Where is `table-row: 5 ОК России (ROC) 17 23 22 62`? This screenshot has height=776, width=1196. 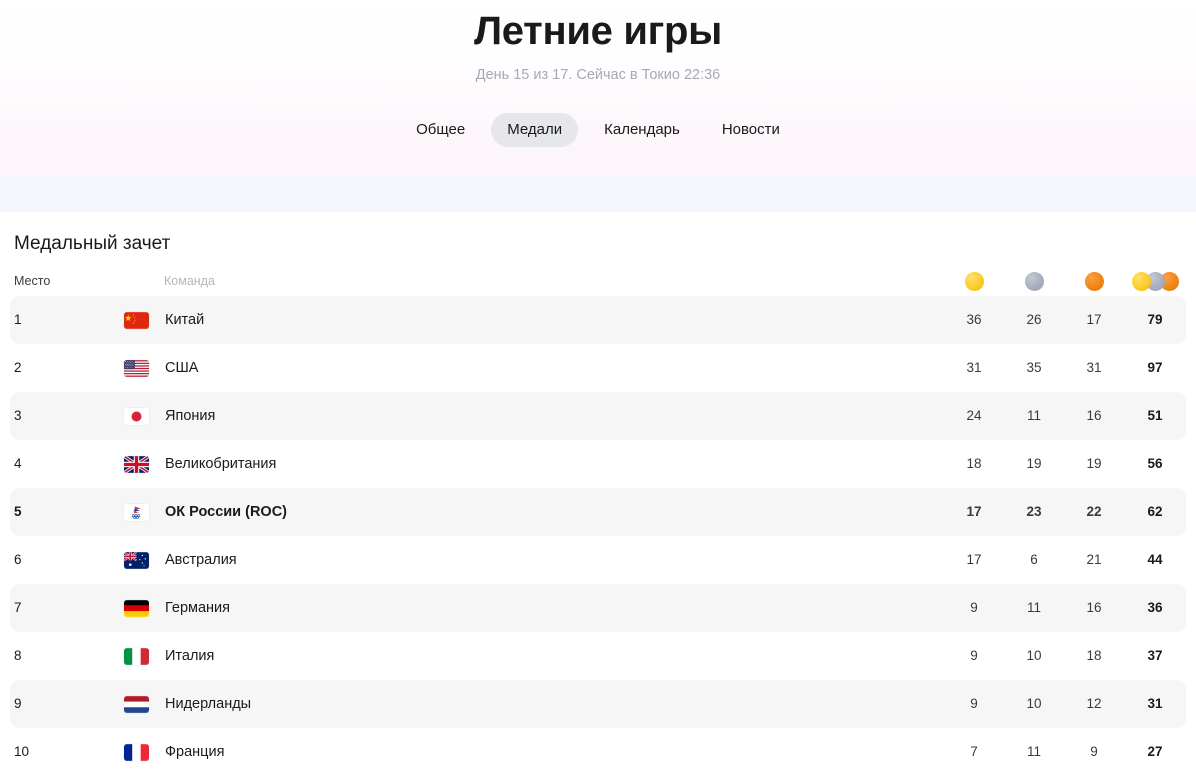
table-row: 5 ОК России (ROC) 17 23 22 62 is located at coordinates (598, 512).